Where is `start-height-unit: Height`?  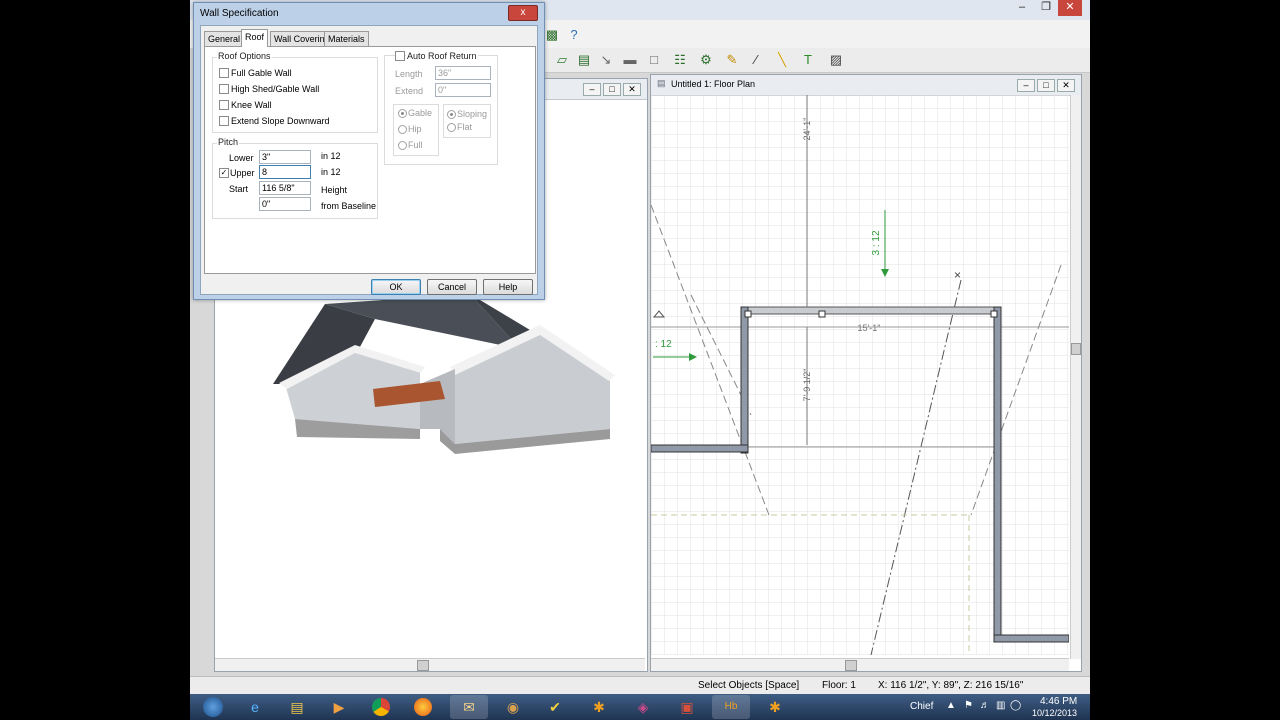
start-height-unit: Height is located at coordinates (334, 190).